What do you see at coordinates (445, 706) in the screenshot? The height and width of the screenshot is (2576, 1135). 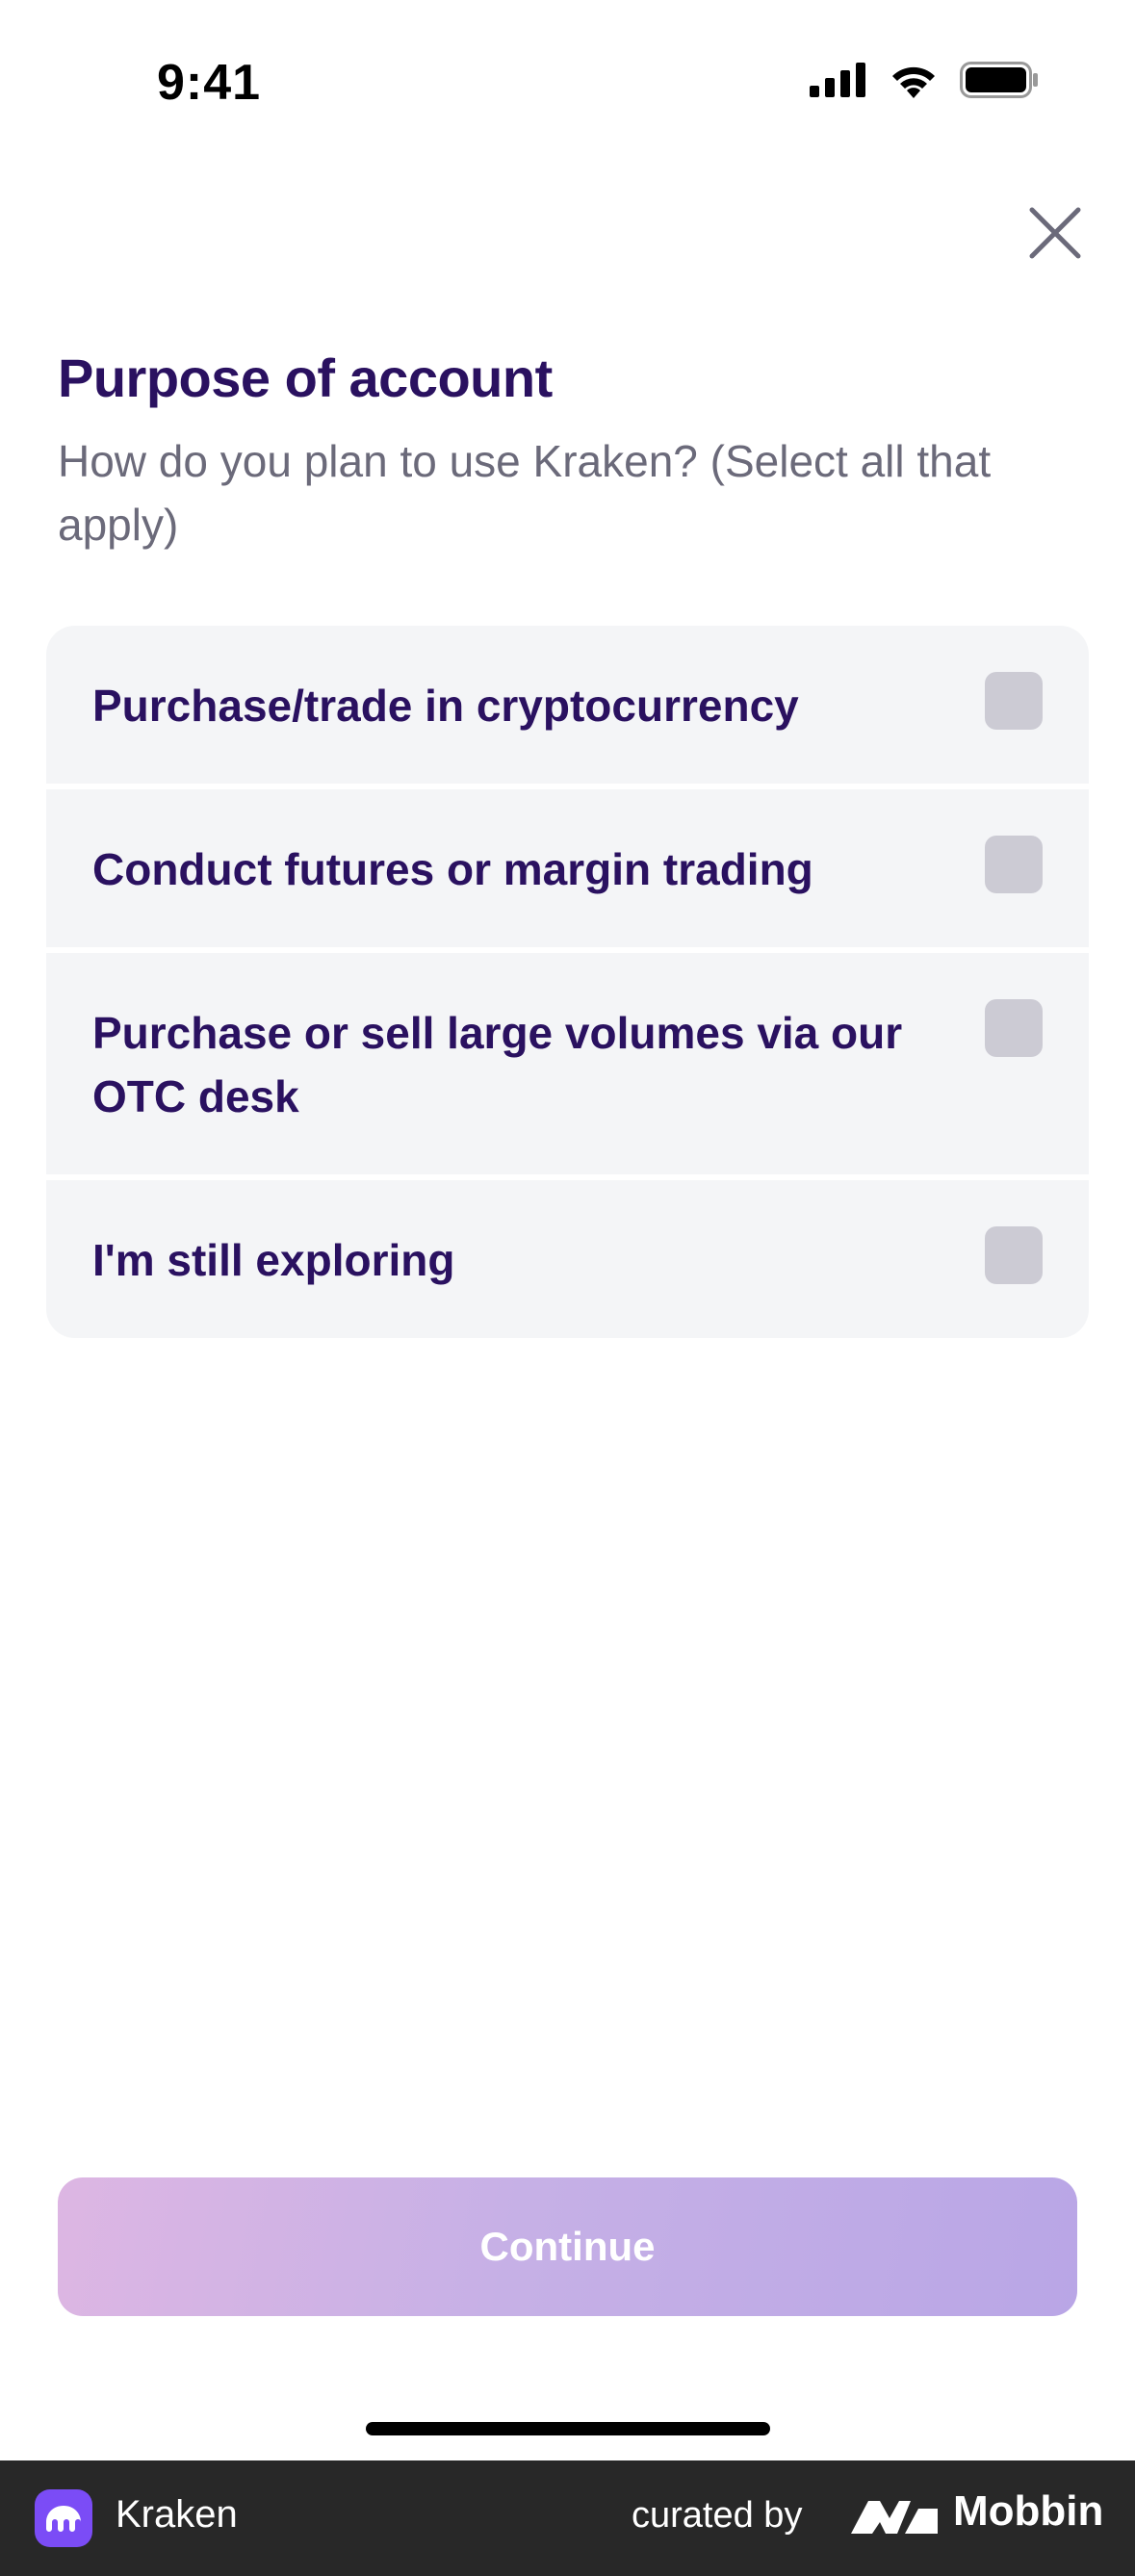 I see `option-label: Purchase/trade in cryptocurrency` at bounding box center [445, 706].